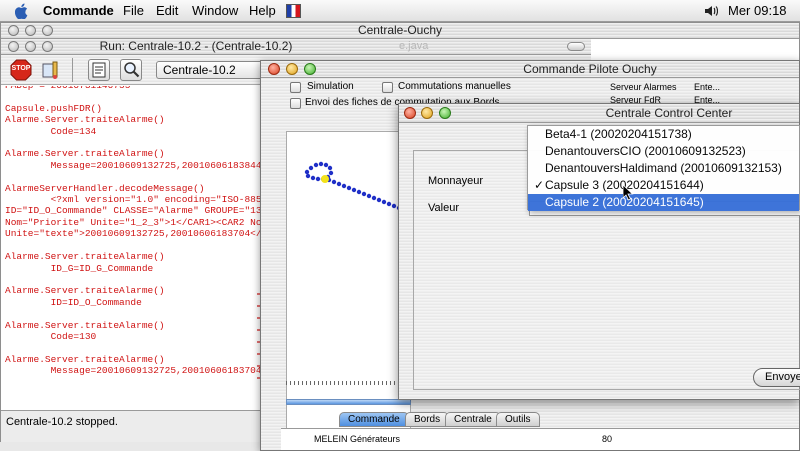 Image resolution: width=800 pixels, height=451 pixels. What do you see at coordinates (607, 439) in the screenshot?
I see `bottom-row-value: 80` at bounding box center [607, 439].